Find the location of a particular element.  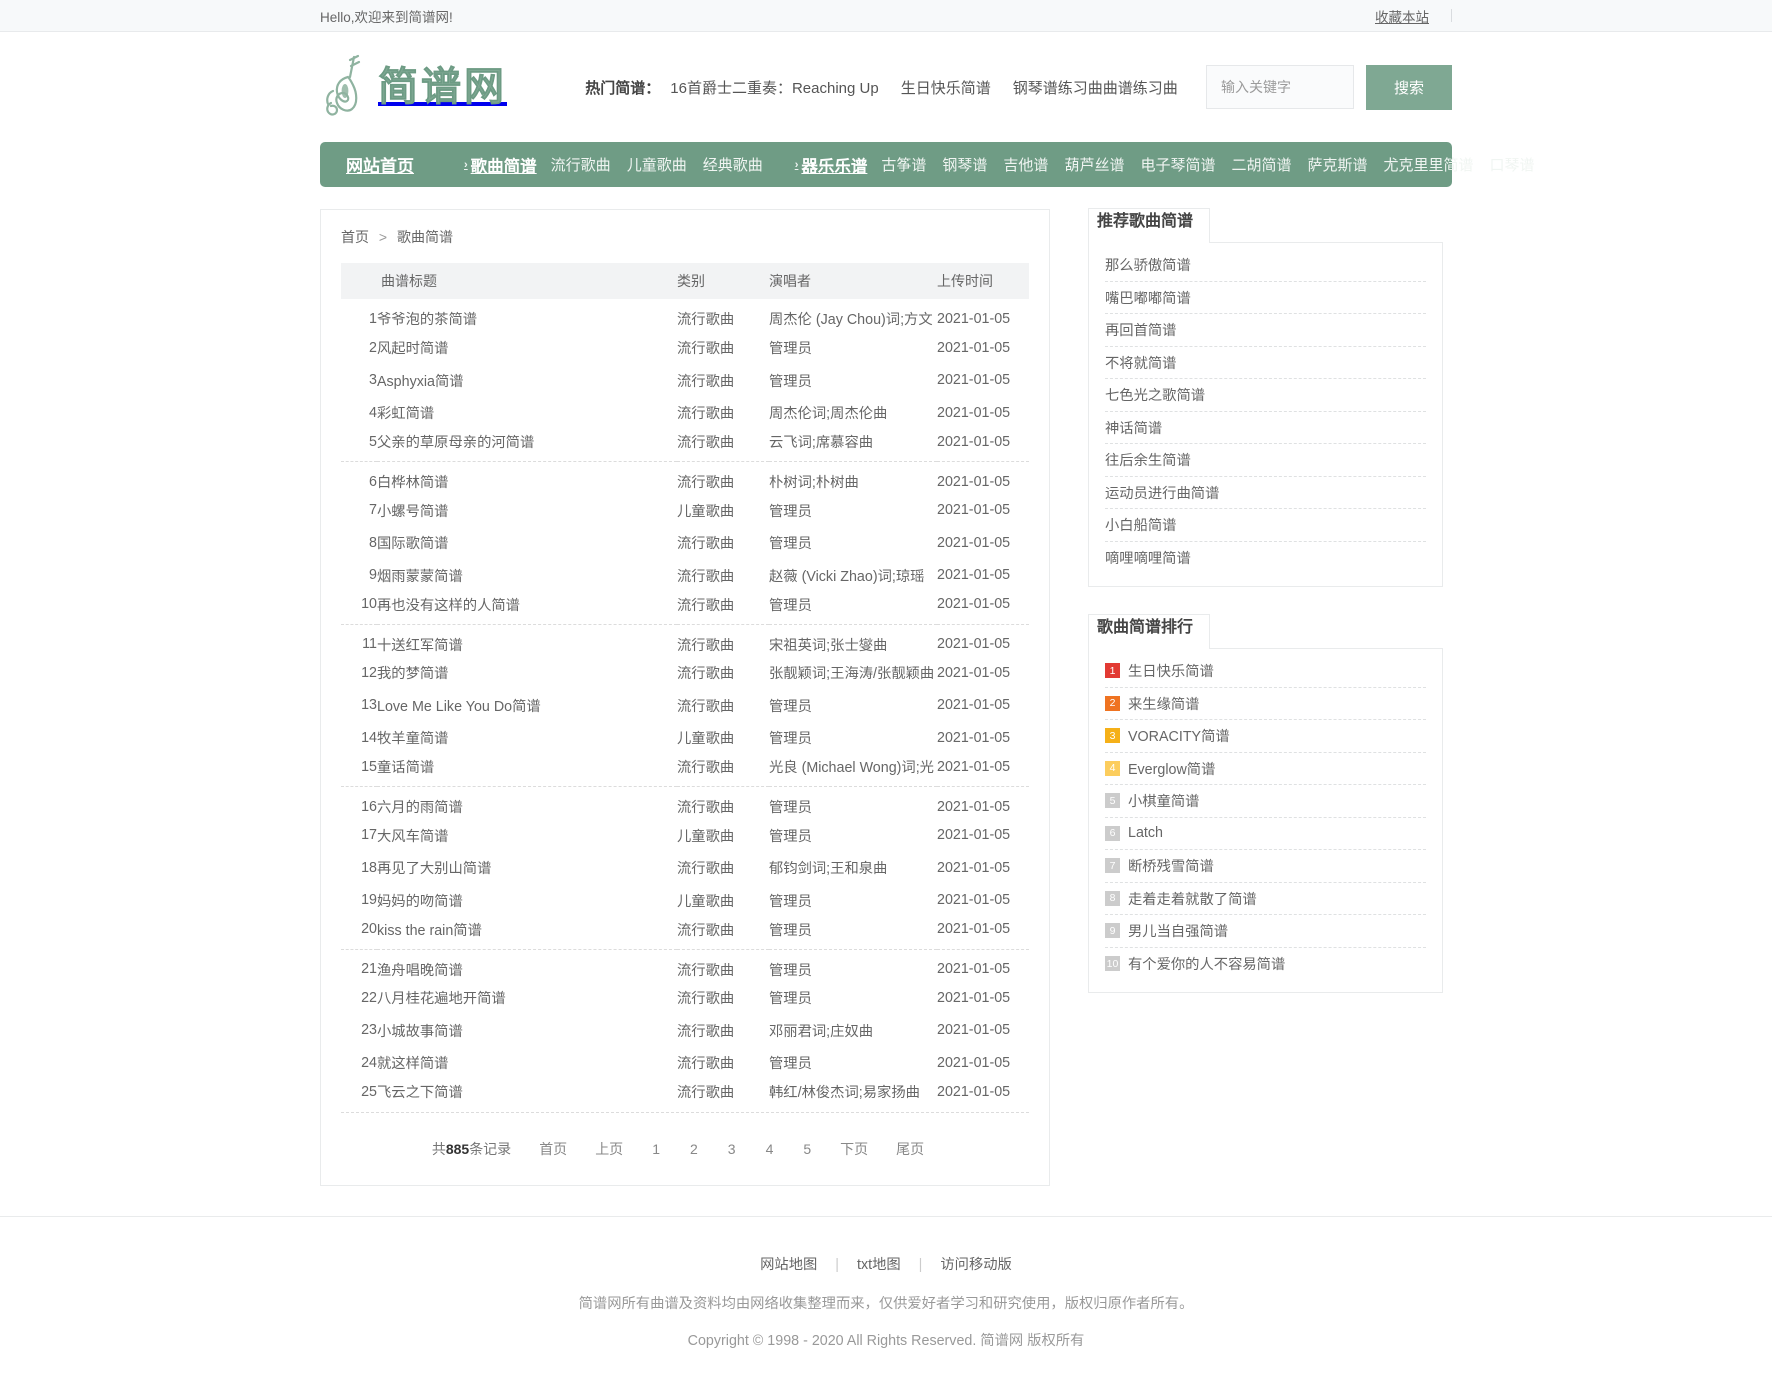

recommend-item: 往后余生简谱 is located at coordinates (1265, 460).